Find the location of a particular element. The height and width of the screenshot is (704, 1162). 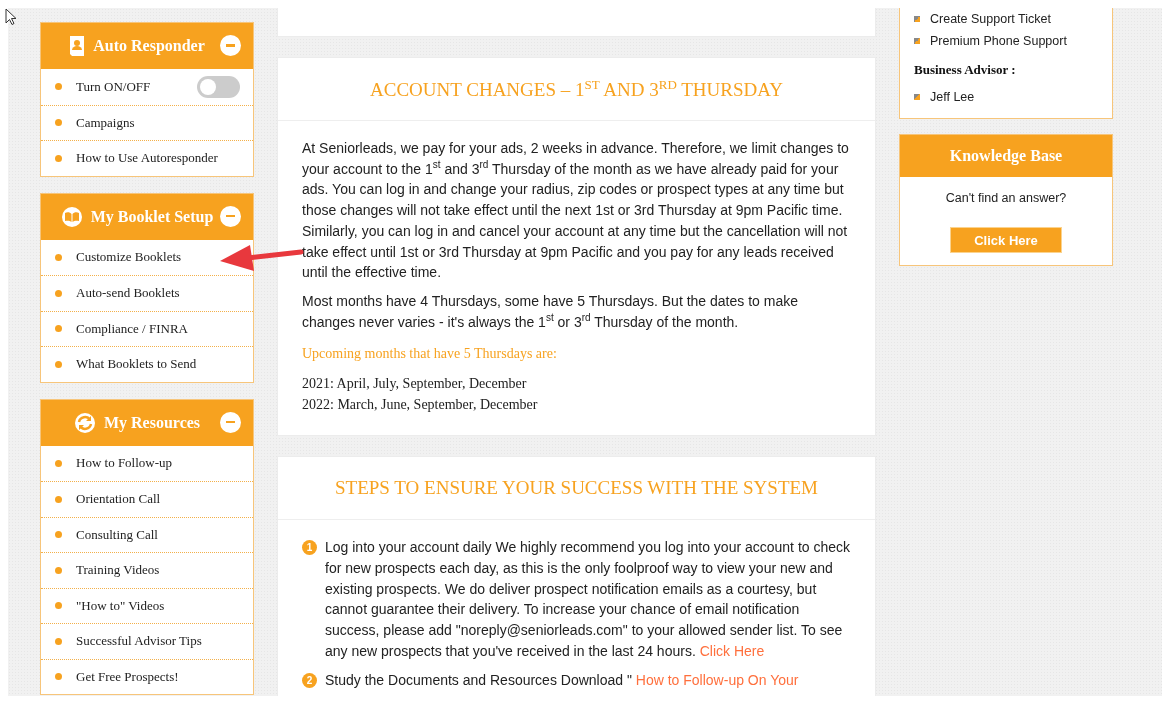

support-link: Create Support Ticket is located at coordinates (990, 19).